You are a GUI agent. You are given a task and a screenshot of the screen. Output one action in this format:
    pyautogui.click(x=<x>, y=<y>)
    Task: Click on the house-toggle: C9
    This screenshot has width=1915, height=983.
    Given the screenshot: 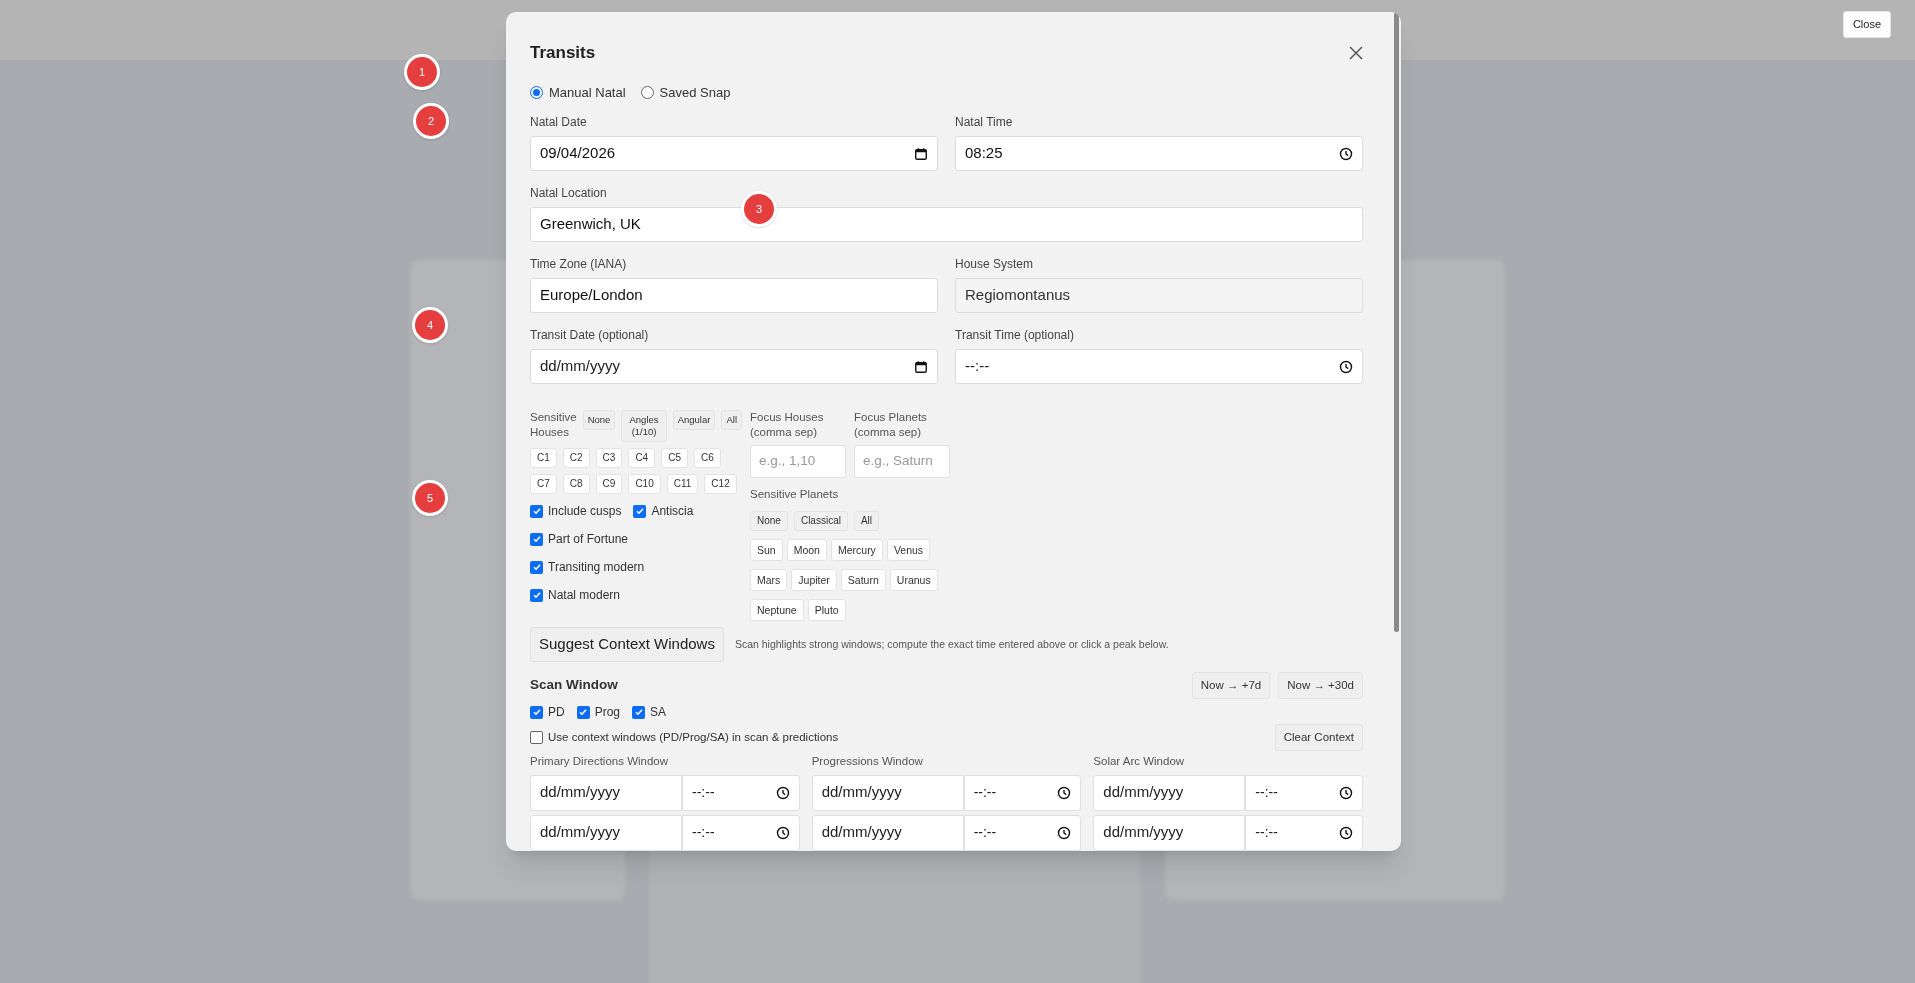 What is the action you would take?
    pyautogui.click(x=609, y=484)
    